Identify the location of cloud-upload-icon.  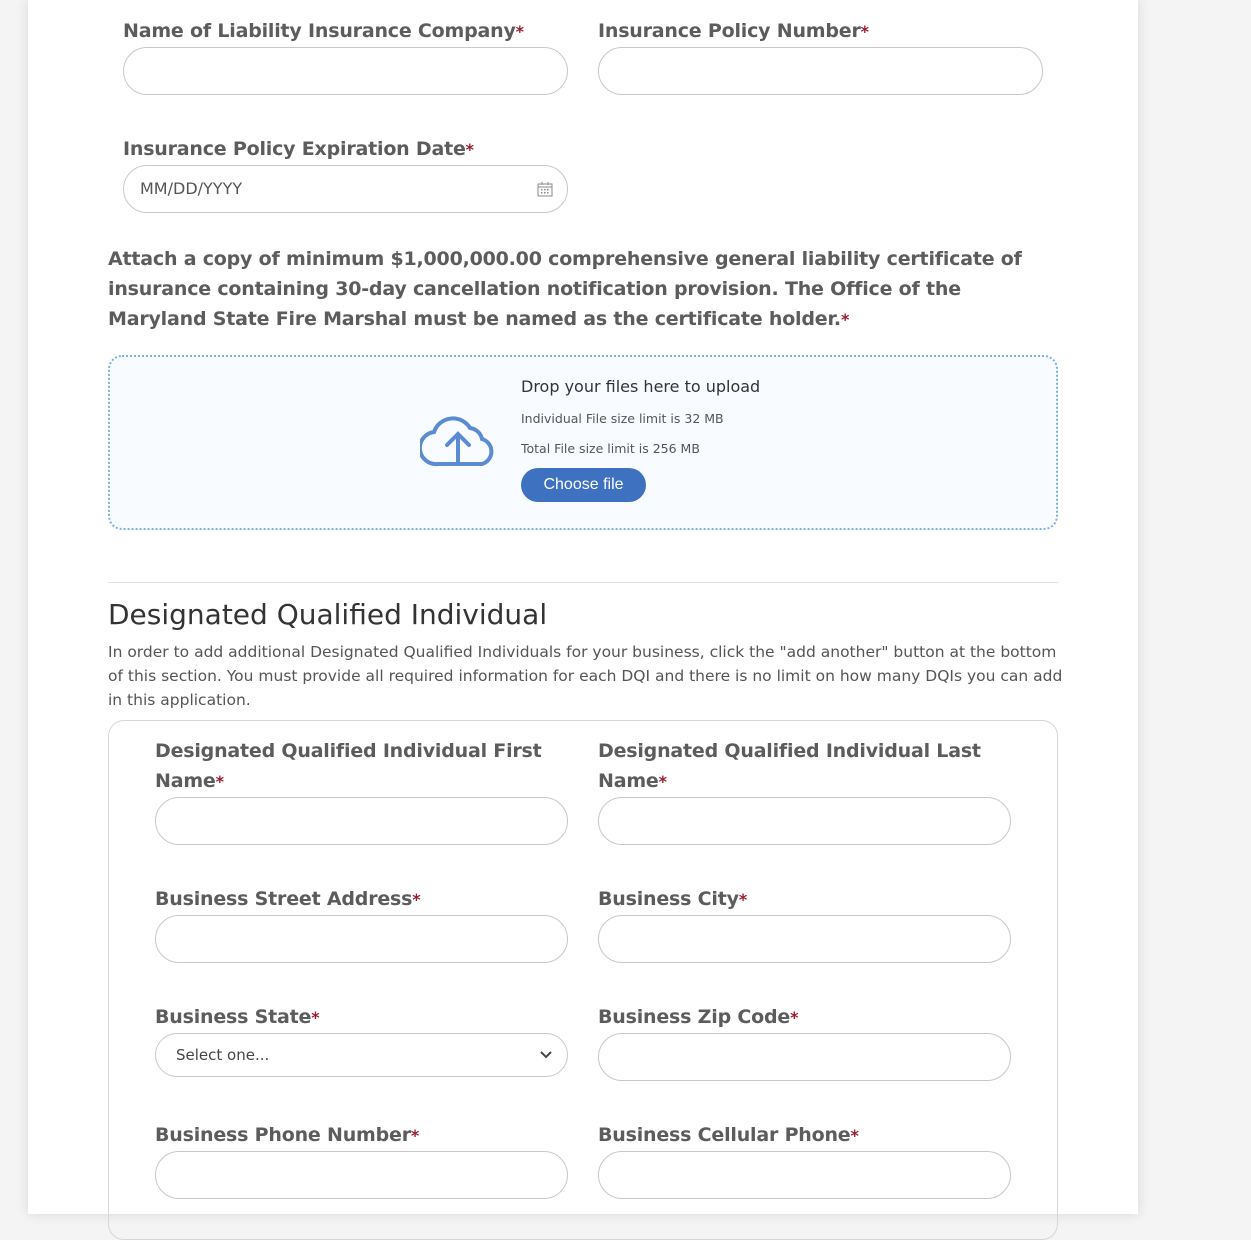
(457, 441).